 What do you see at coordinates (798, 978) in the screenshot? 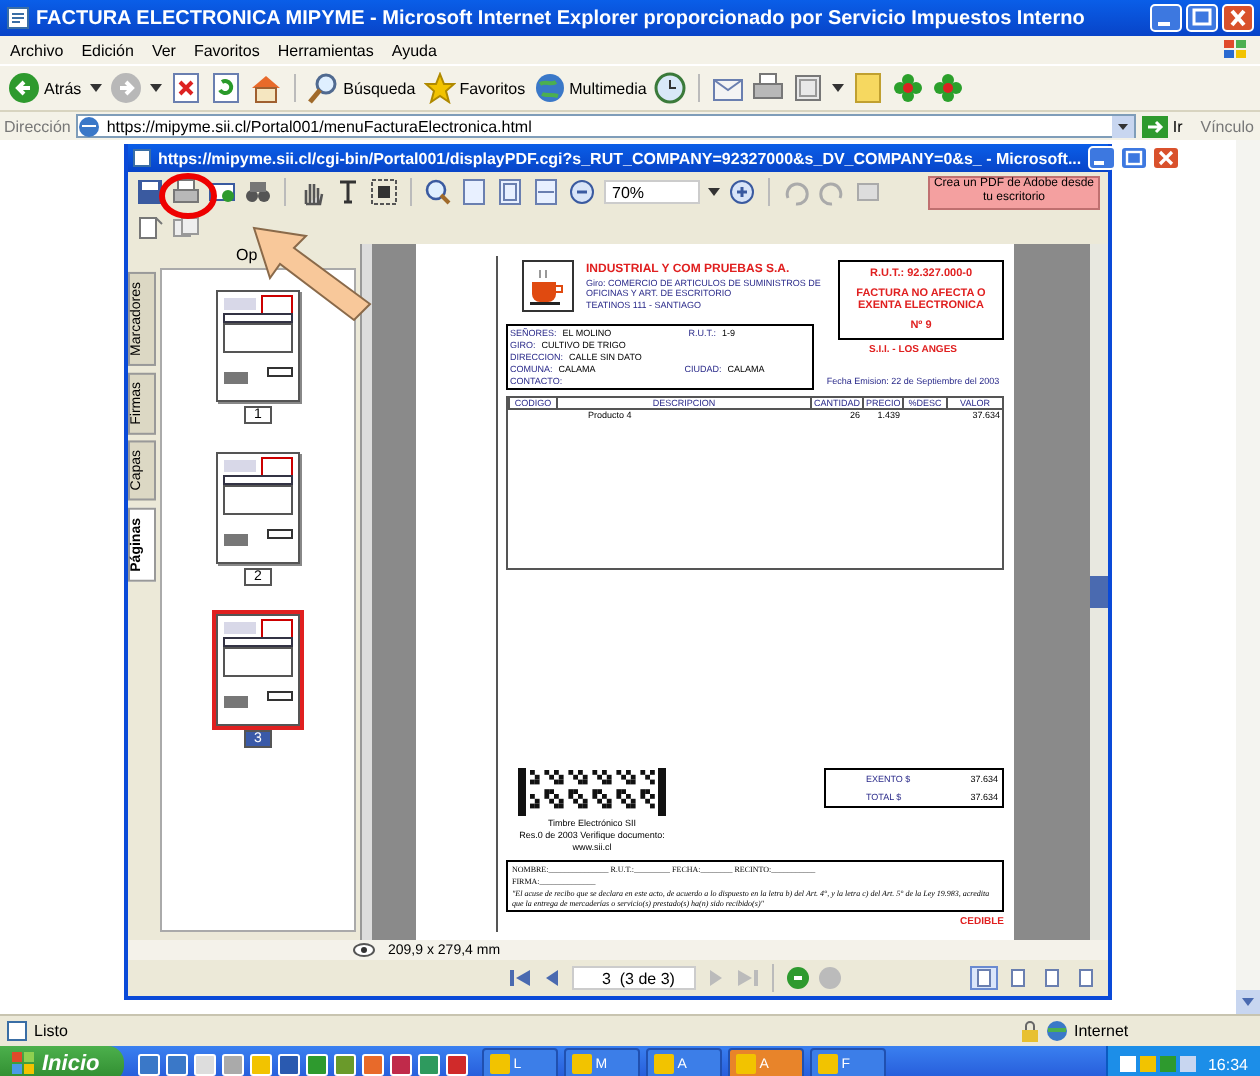
I see `go-back-icon` at bounding box center [798, 978].